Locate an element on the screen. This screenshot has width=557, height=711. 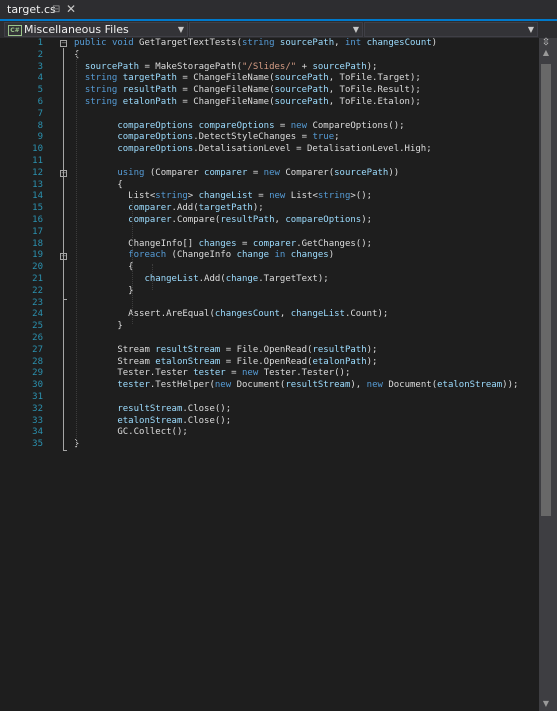
code-token: ); is located at coordinates (372, 361).